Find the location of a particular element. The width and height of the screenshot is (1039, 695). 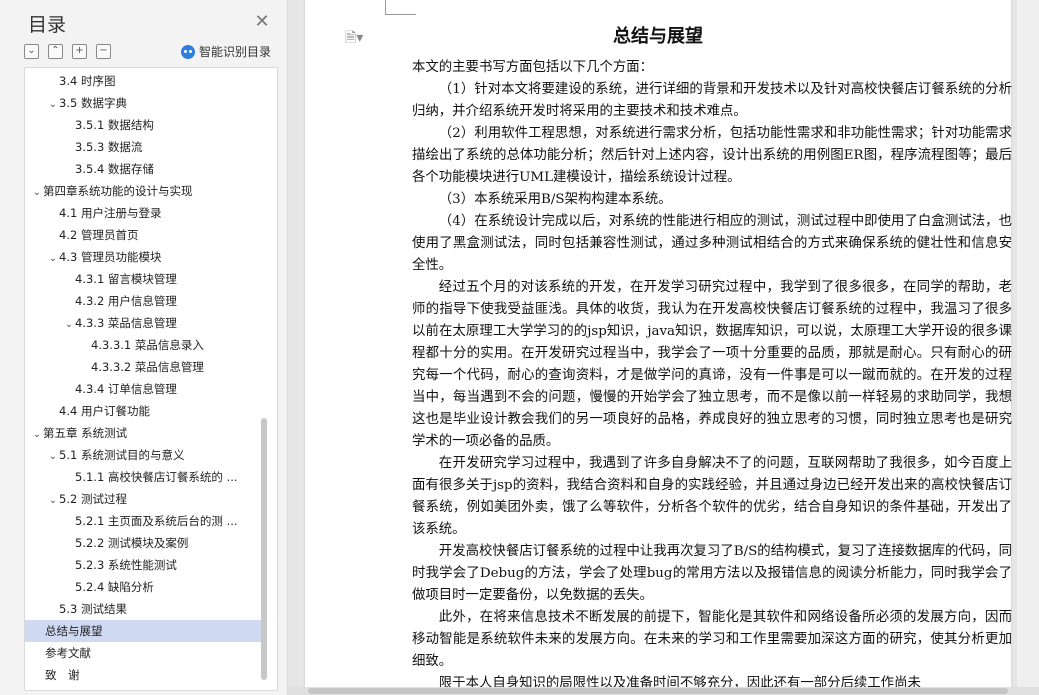

toc-item: 5.2.3 系统性能测试 is located at coordinates (151, 565).